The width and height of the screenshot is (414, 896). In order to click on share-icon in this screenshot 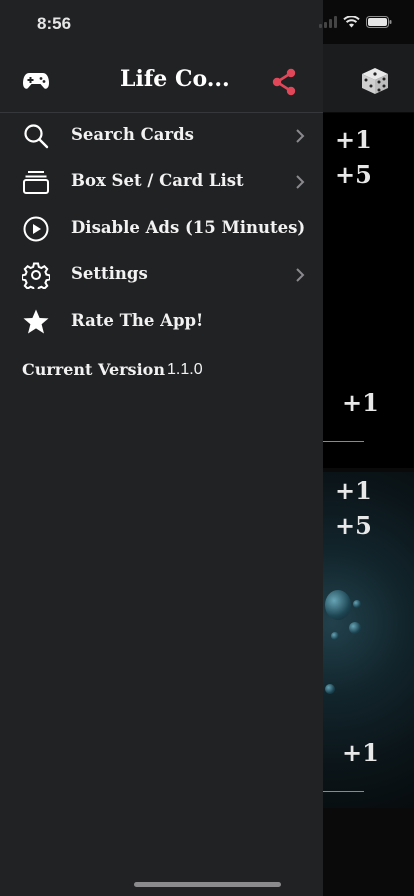, I will do `click(284, 82)`.